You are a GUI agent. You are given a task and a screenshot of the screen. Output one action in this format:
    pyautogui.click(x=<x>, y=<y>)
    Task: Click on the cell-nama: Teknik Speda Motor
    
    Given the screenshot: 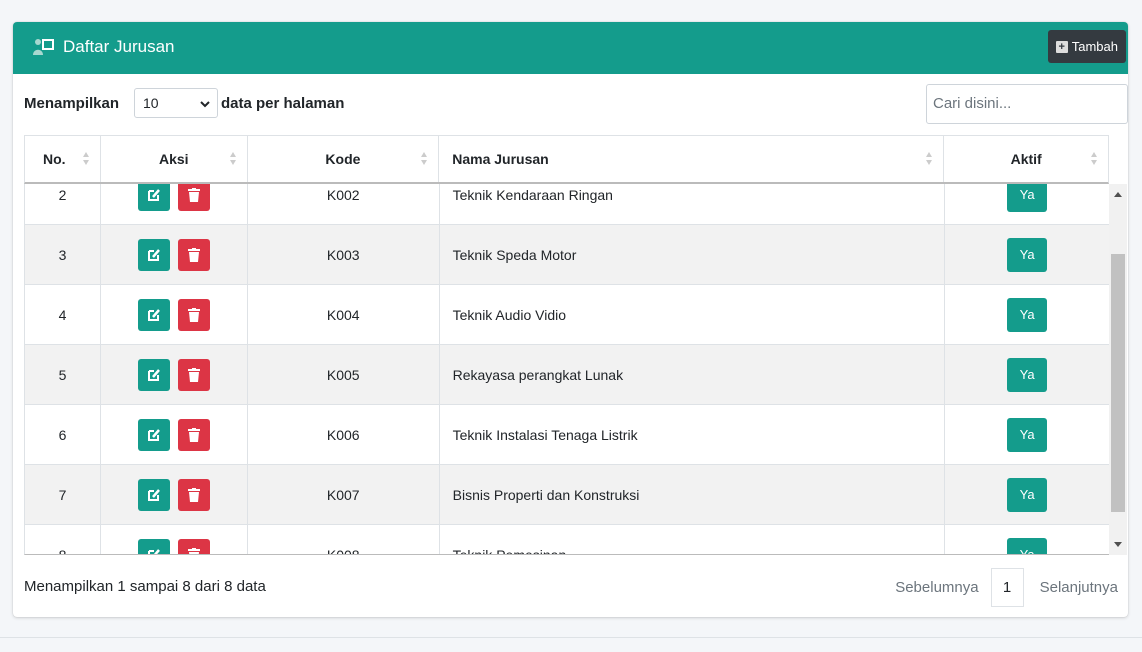 What is the action you would take?
    pyautogui.click(x=693, y=254)
    